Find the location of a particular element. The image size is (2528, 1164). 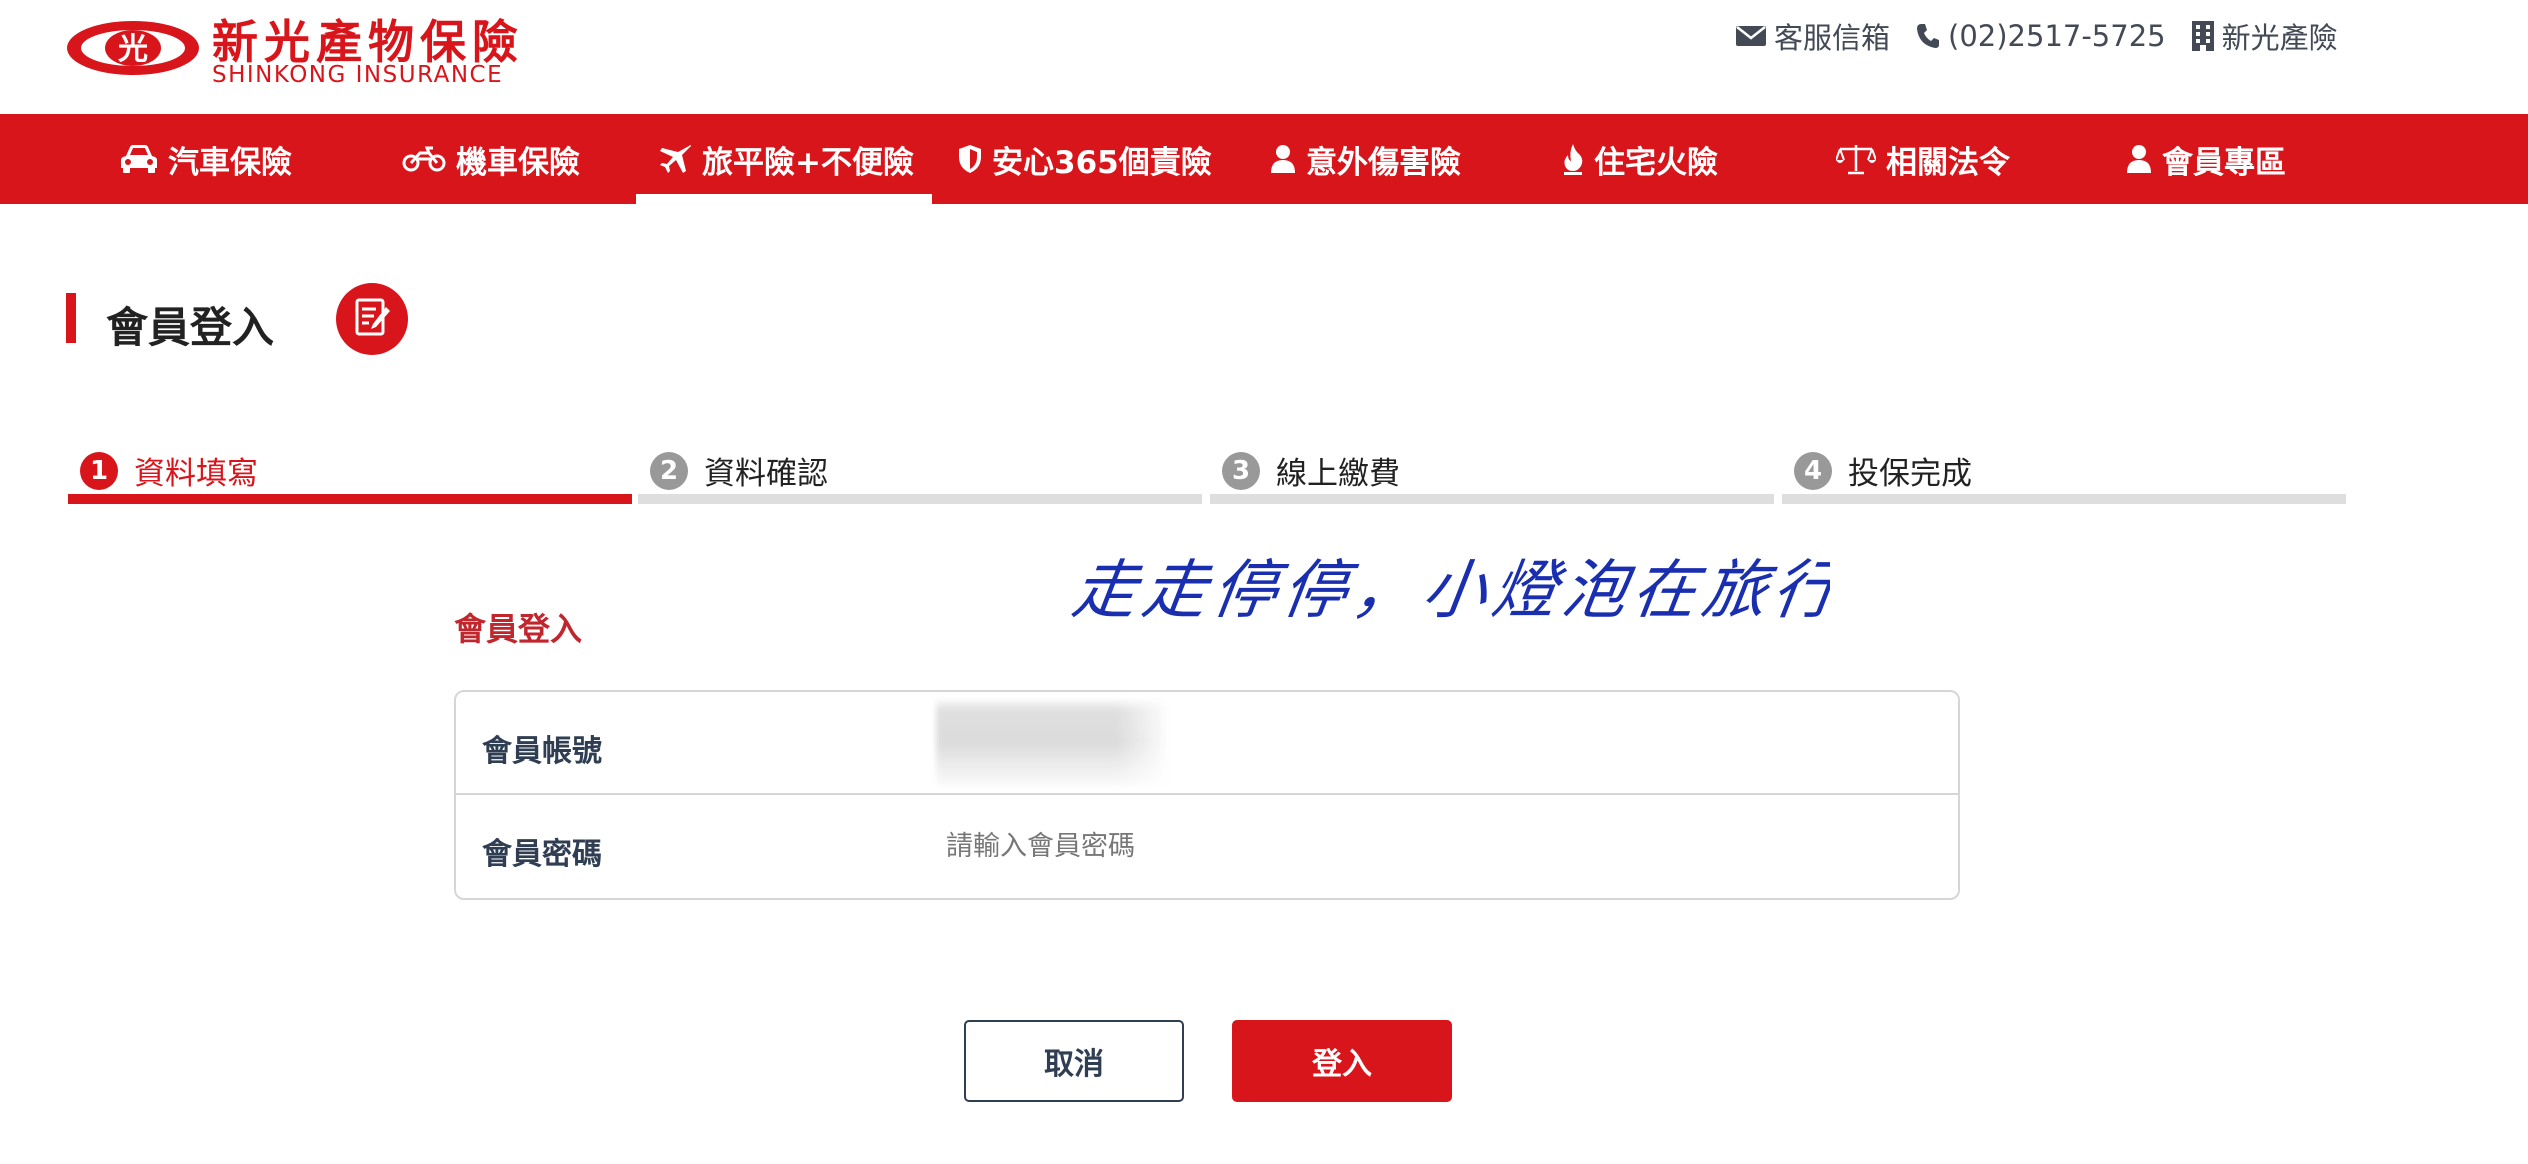

motorcycle-icon is located at coordinates (424, 159).